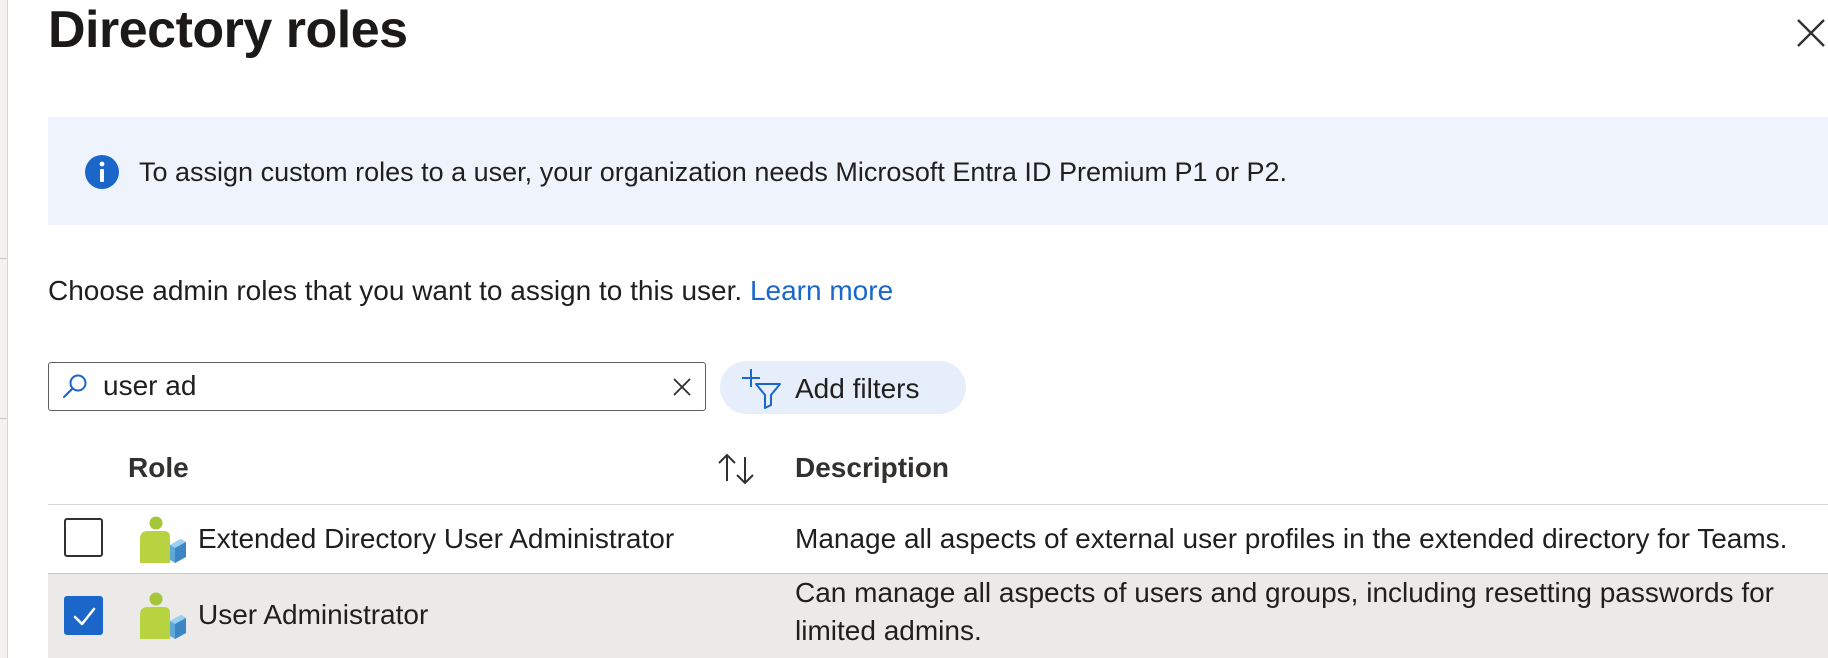 Image resolution: width=1828 pixels, height=658 pixels. What do you see at coordinates (74, 386) in the screenshot?
I see `search-icon` at bounding box center [74, 386].